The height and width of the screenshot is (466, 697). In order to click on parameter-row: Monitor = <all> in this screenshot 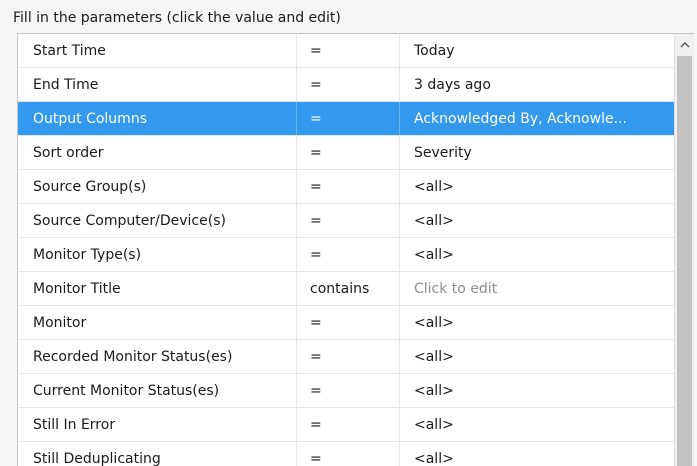, I will do `click(346, 323)`.